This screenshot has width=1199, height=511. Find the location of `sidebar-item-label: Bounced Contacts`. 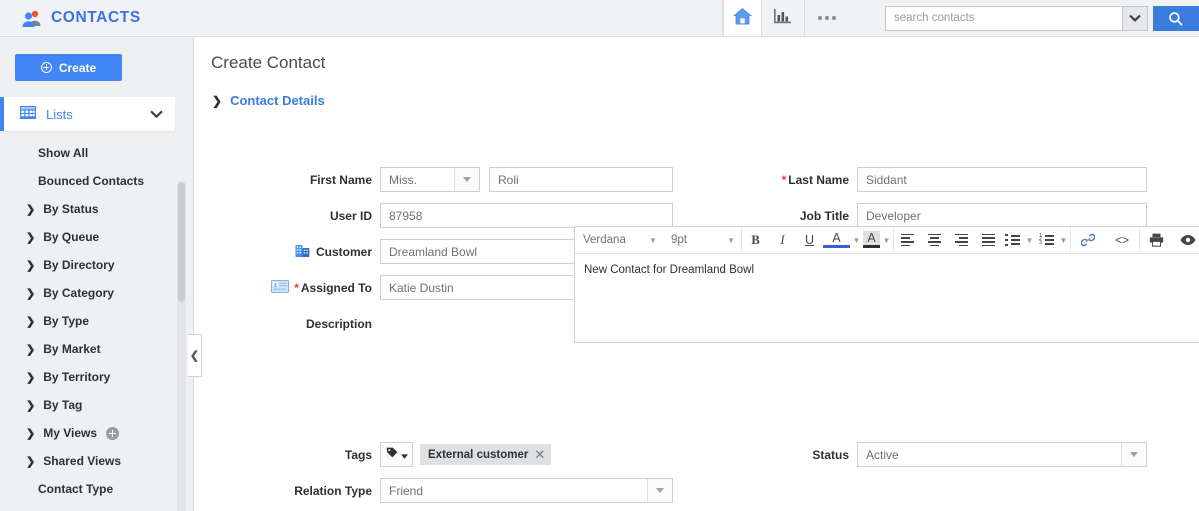

sidebar-item-label: Bounced Contacts is located at coordinates (91, 181).